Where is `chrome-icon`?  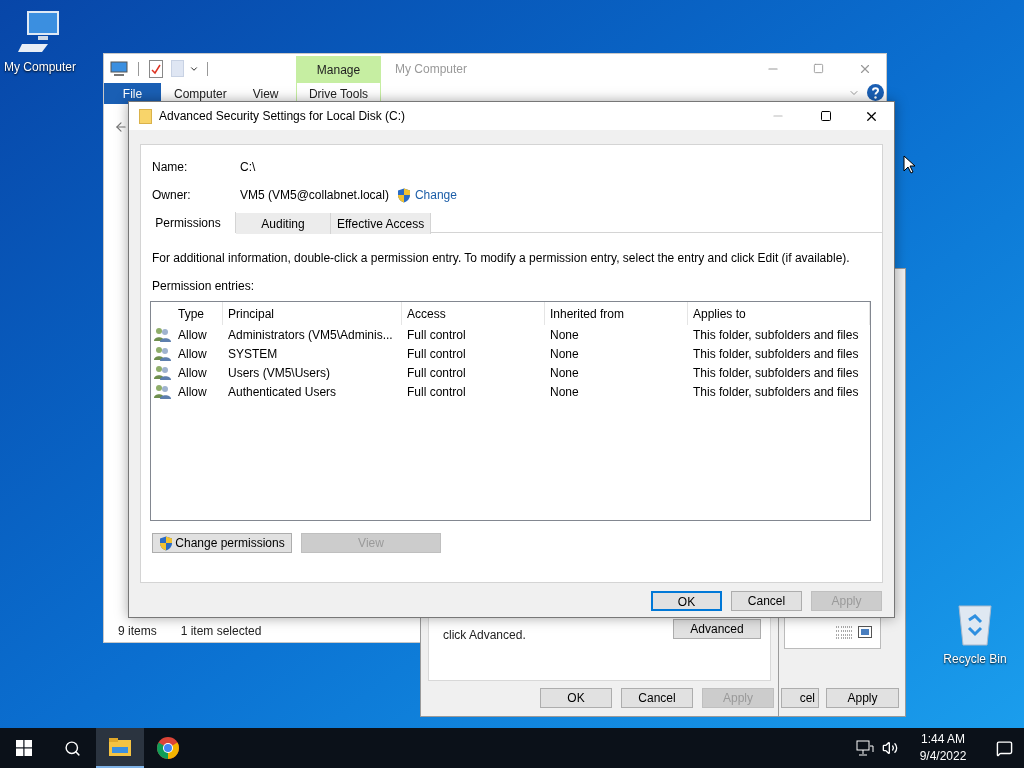 chrome-icon is located at coordinates (168, 748).